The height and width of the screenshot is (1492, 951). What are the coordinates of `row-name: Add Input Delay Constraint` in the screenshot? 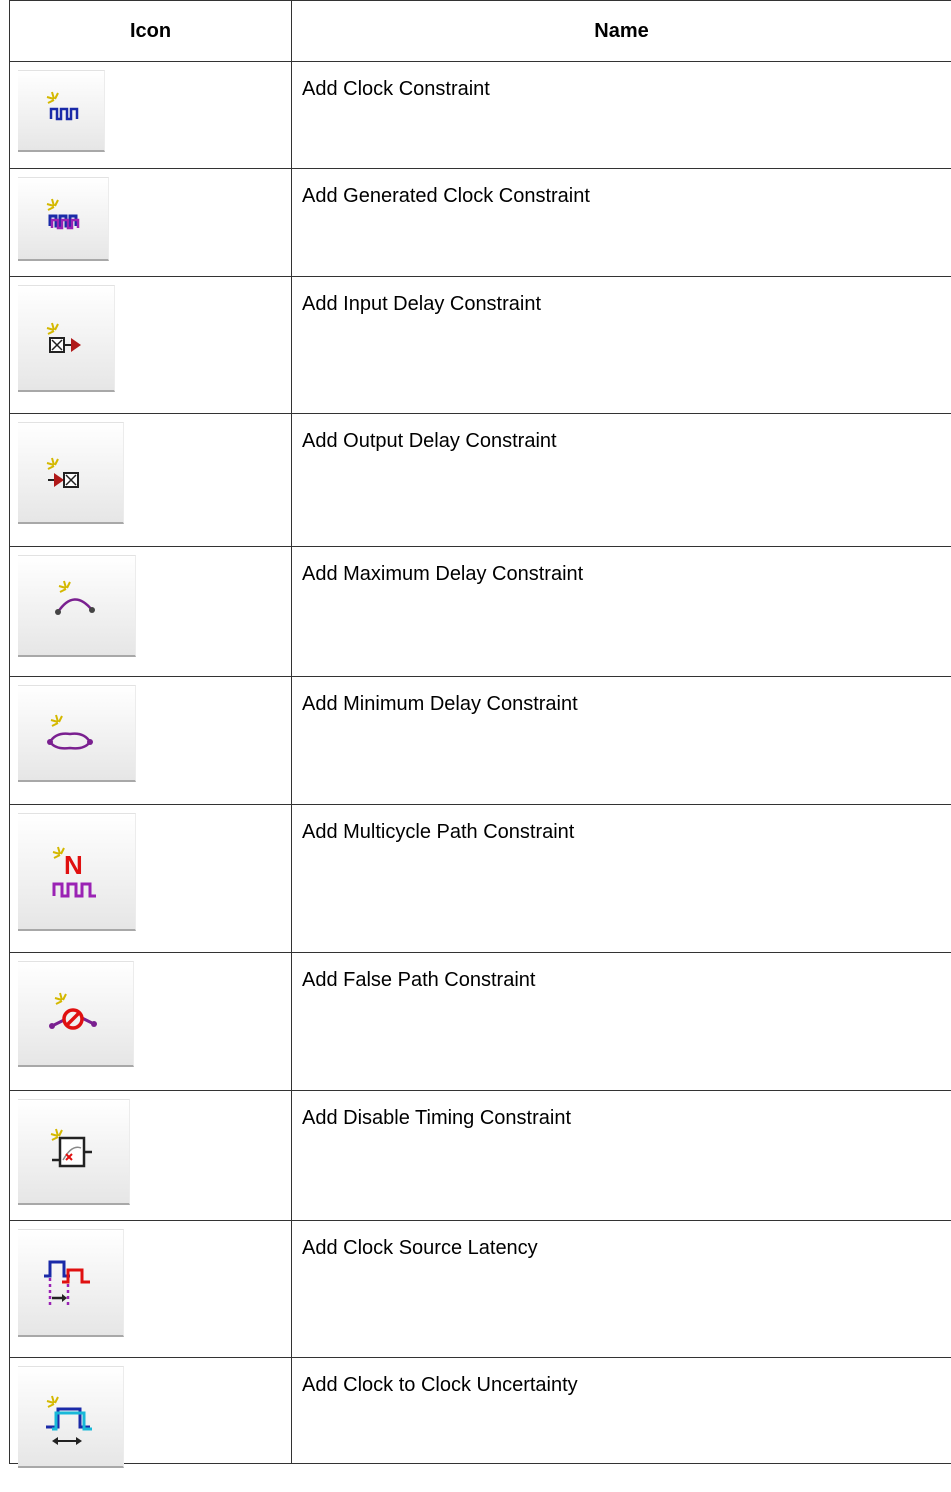 It's located at (621, 345).